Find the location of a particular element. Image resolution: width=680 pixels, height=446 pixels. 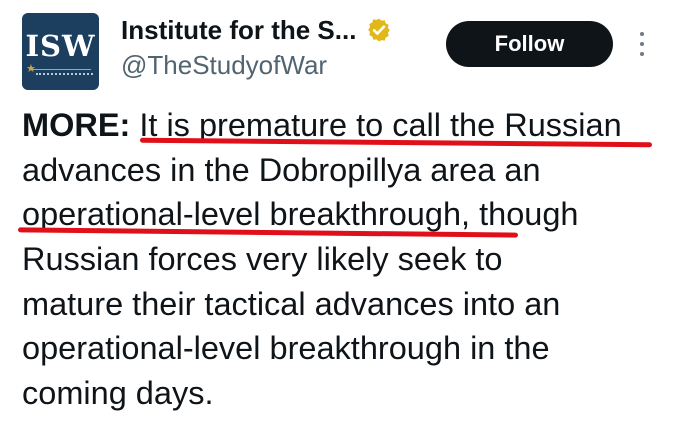

verified-badge-icon is located at coordinates (379, 30).